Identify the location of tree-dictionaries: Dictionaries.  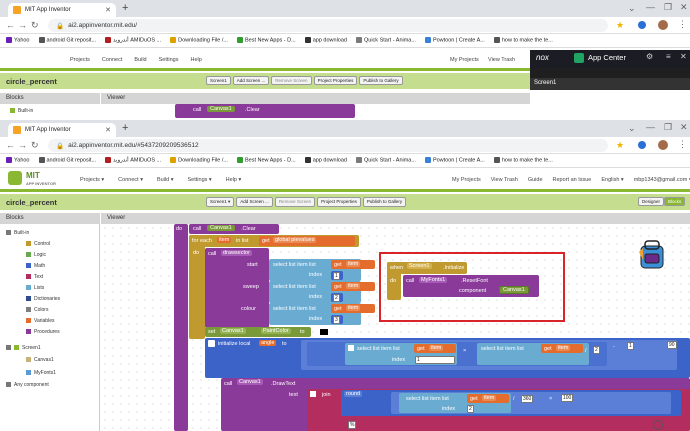
(43, 299).